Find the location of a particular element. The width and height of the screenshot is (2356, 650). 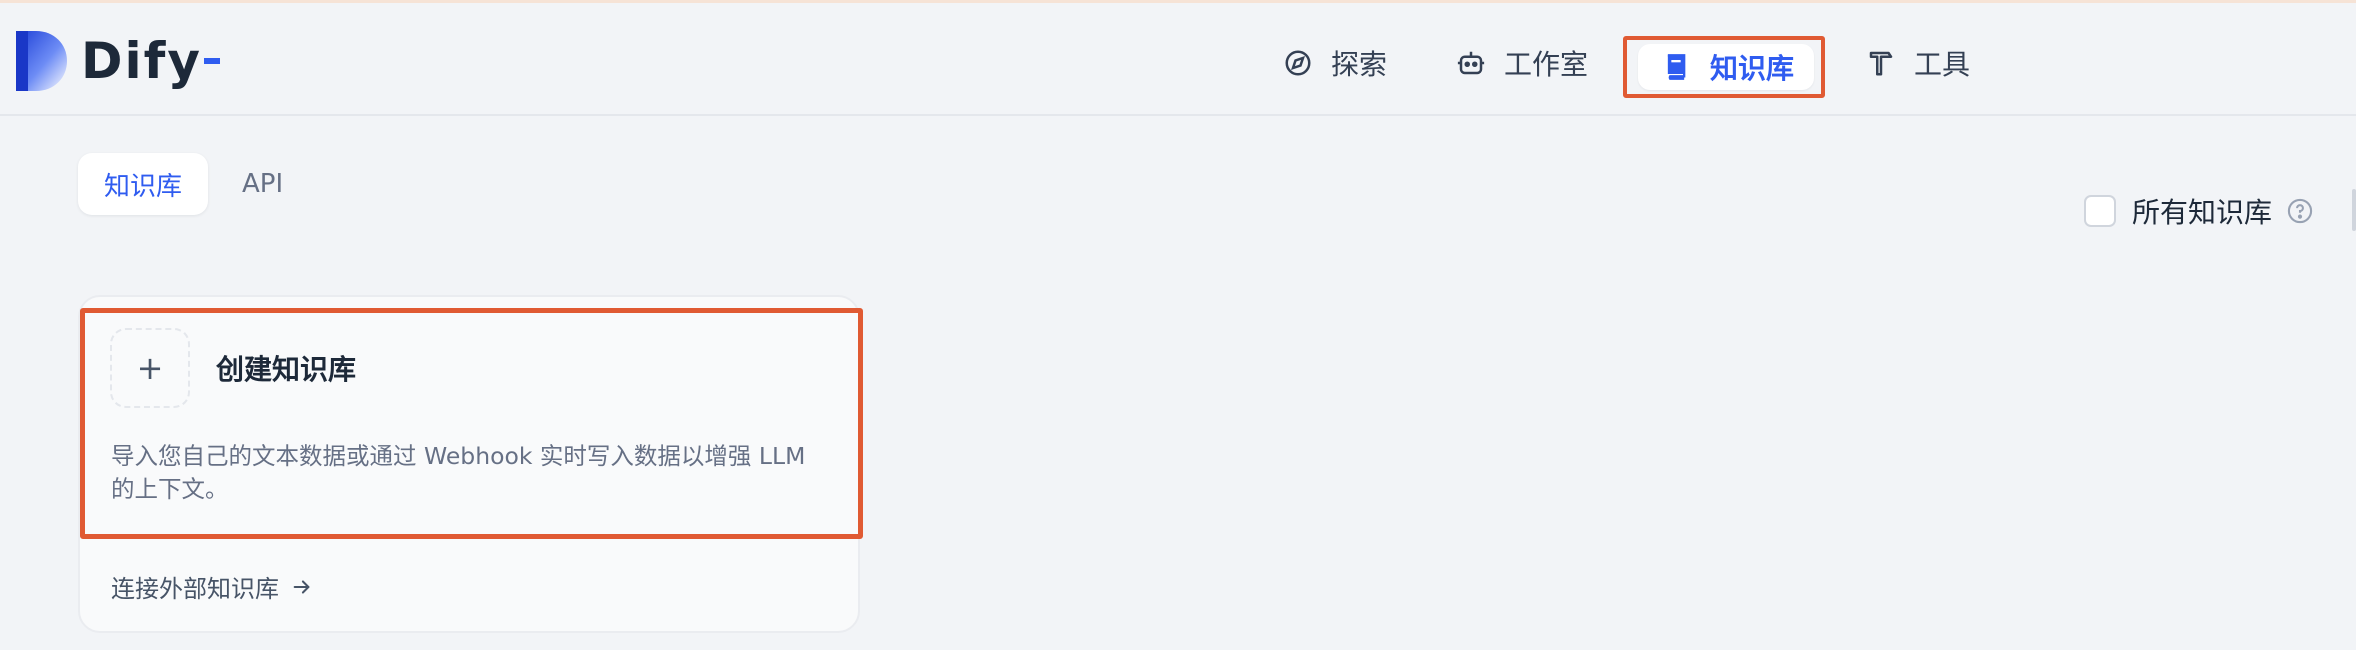

hammer-icon is located at coordinates (1881, 63).